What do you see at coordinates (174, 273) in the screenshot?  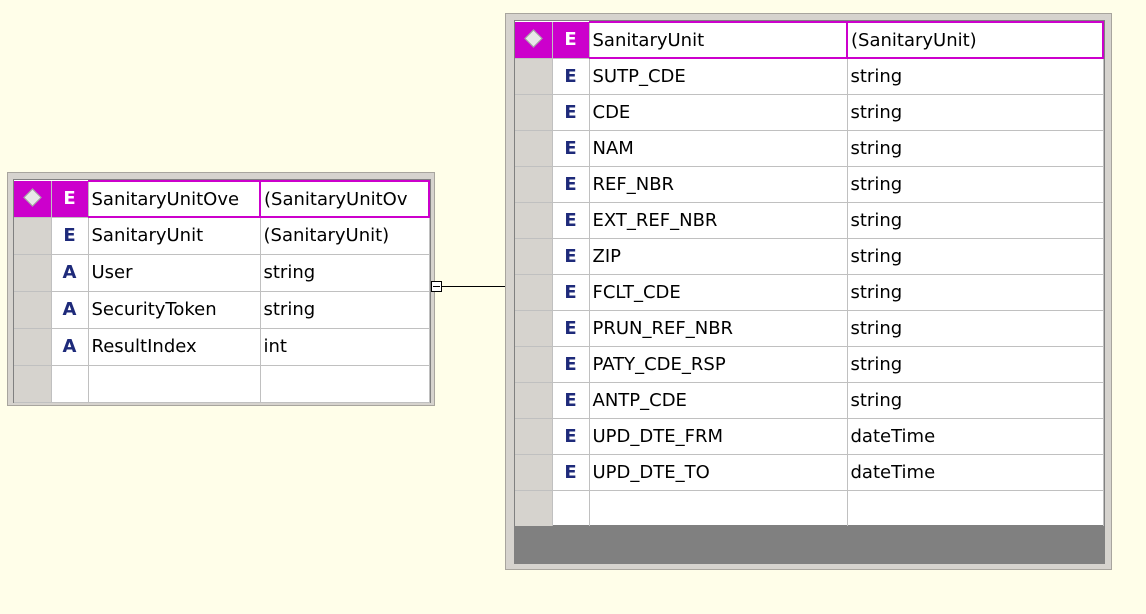 I see `row-name: User` at bounding box center [174, 273].